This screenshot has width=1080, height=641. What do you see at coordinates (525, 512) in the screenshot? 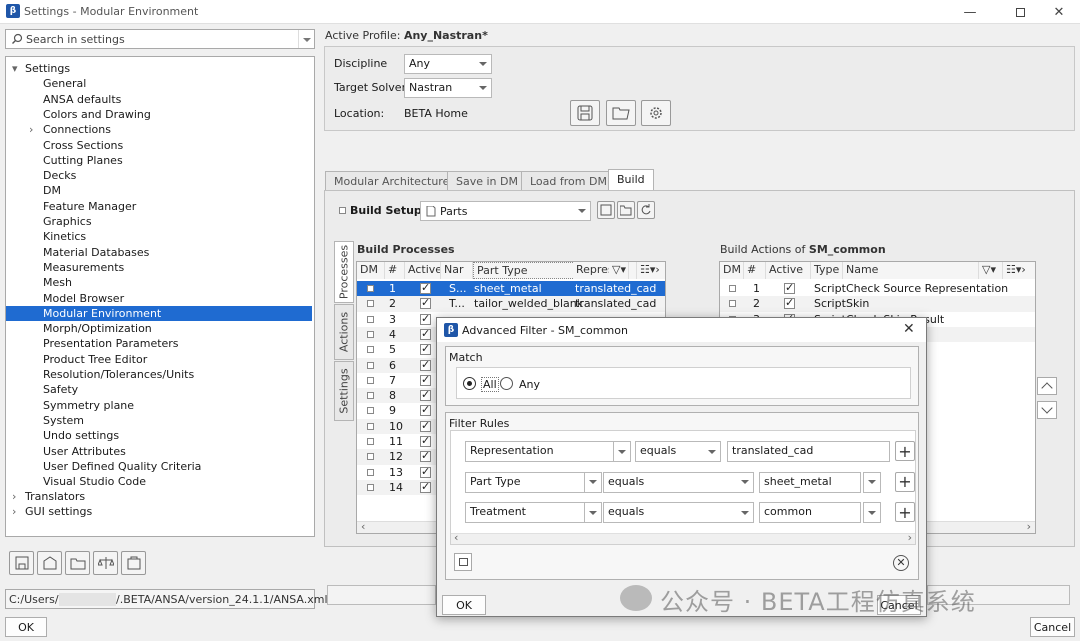
I see `rule-field-select: Treatment` at bounding box center [525, 512].